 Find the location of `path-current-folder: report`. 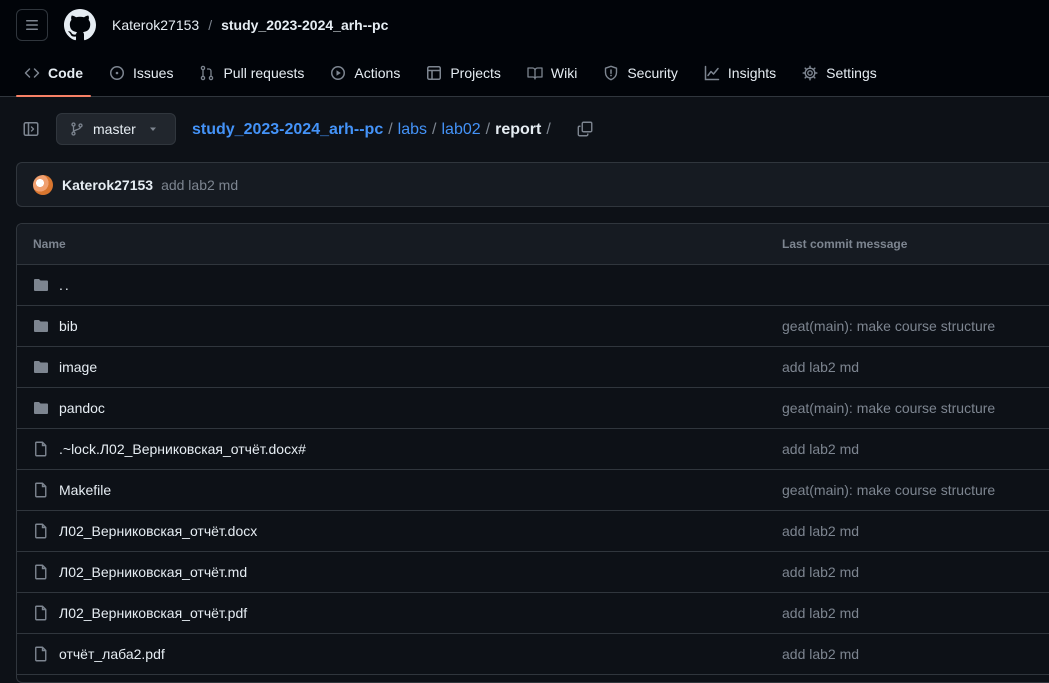

path-current-folder: report is located at coordinates (518, 129).